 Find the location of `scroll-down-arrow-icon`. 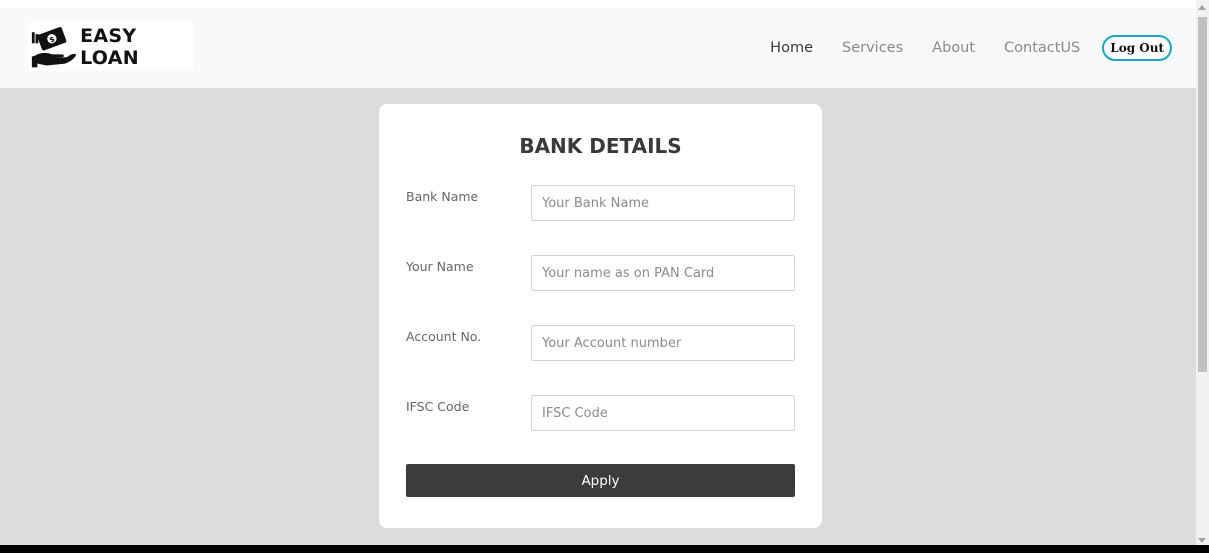

scroll-down-arrow-icon is located at coordinates (1202, 540).